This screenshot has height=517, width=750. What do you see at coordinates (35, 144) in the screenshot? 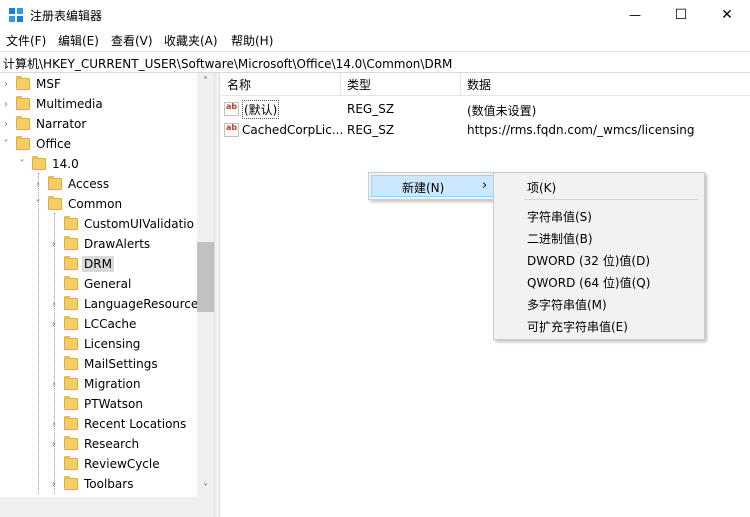
I see `tree-item: ˅ Office` at bounding box center [35, 144].